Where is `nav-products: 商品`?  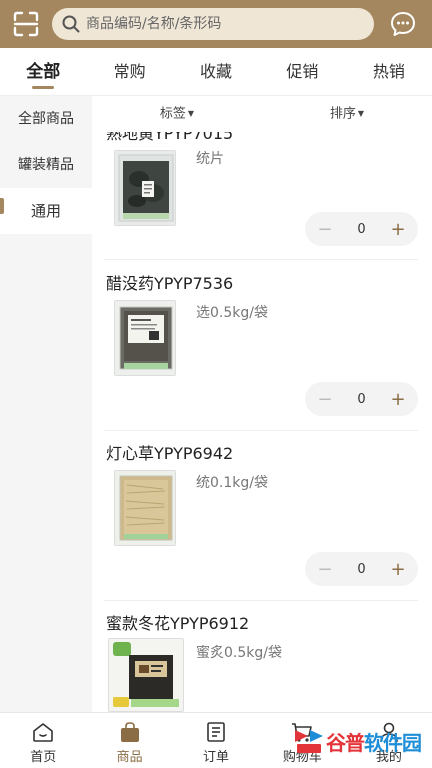
nav-products: 商品 is located at coordinates (129, 740).